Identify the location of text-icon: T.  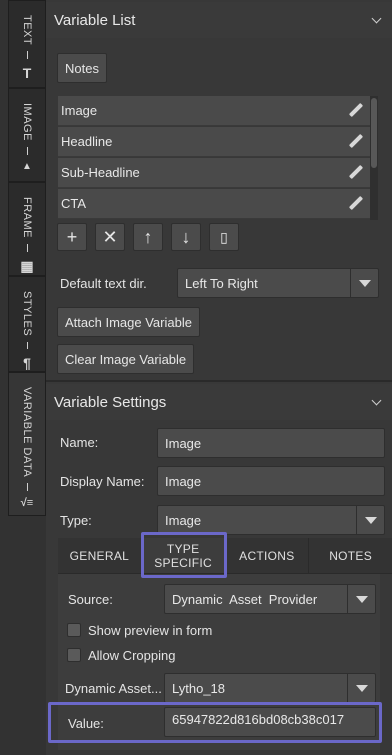
(27, 73).